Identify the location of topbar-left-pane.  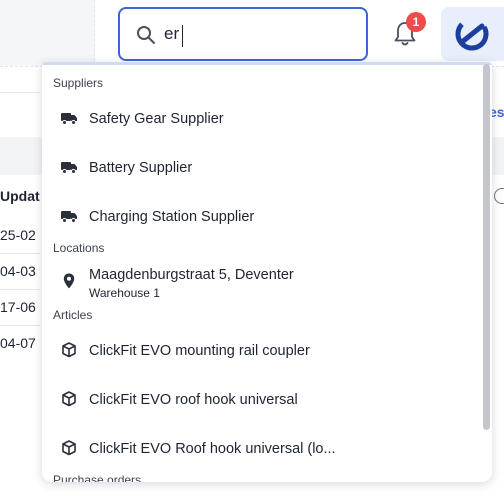
(47, 33).